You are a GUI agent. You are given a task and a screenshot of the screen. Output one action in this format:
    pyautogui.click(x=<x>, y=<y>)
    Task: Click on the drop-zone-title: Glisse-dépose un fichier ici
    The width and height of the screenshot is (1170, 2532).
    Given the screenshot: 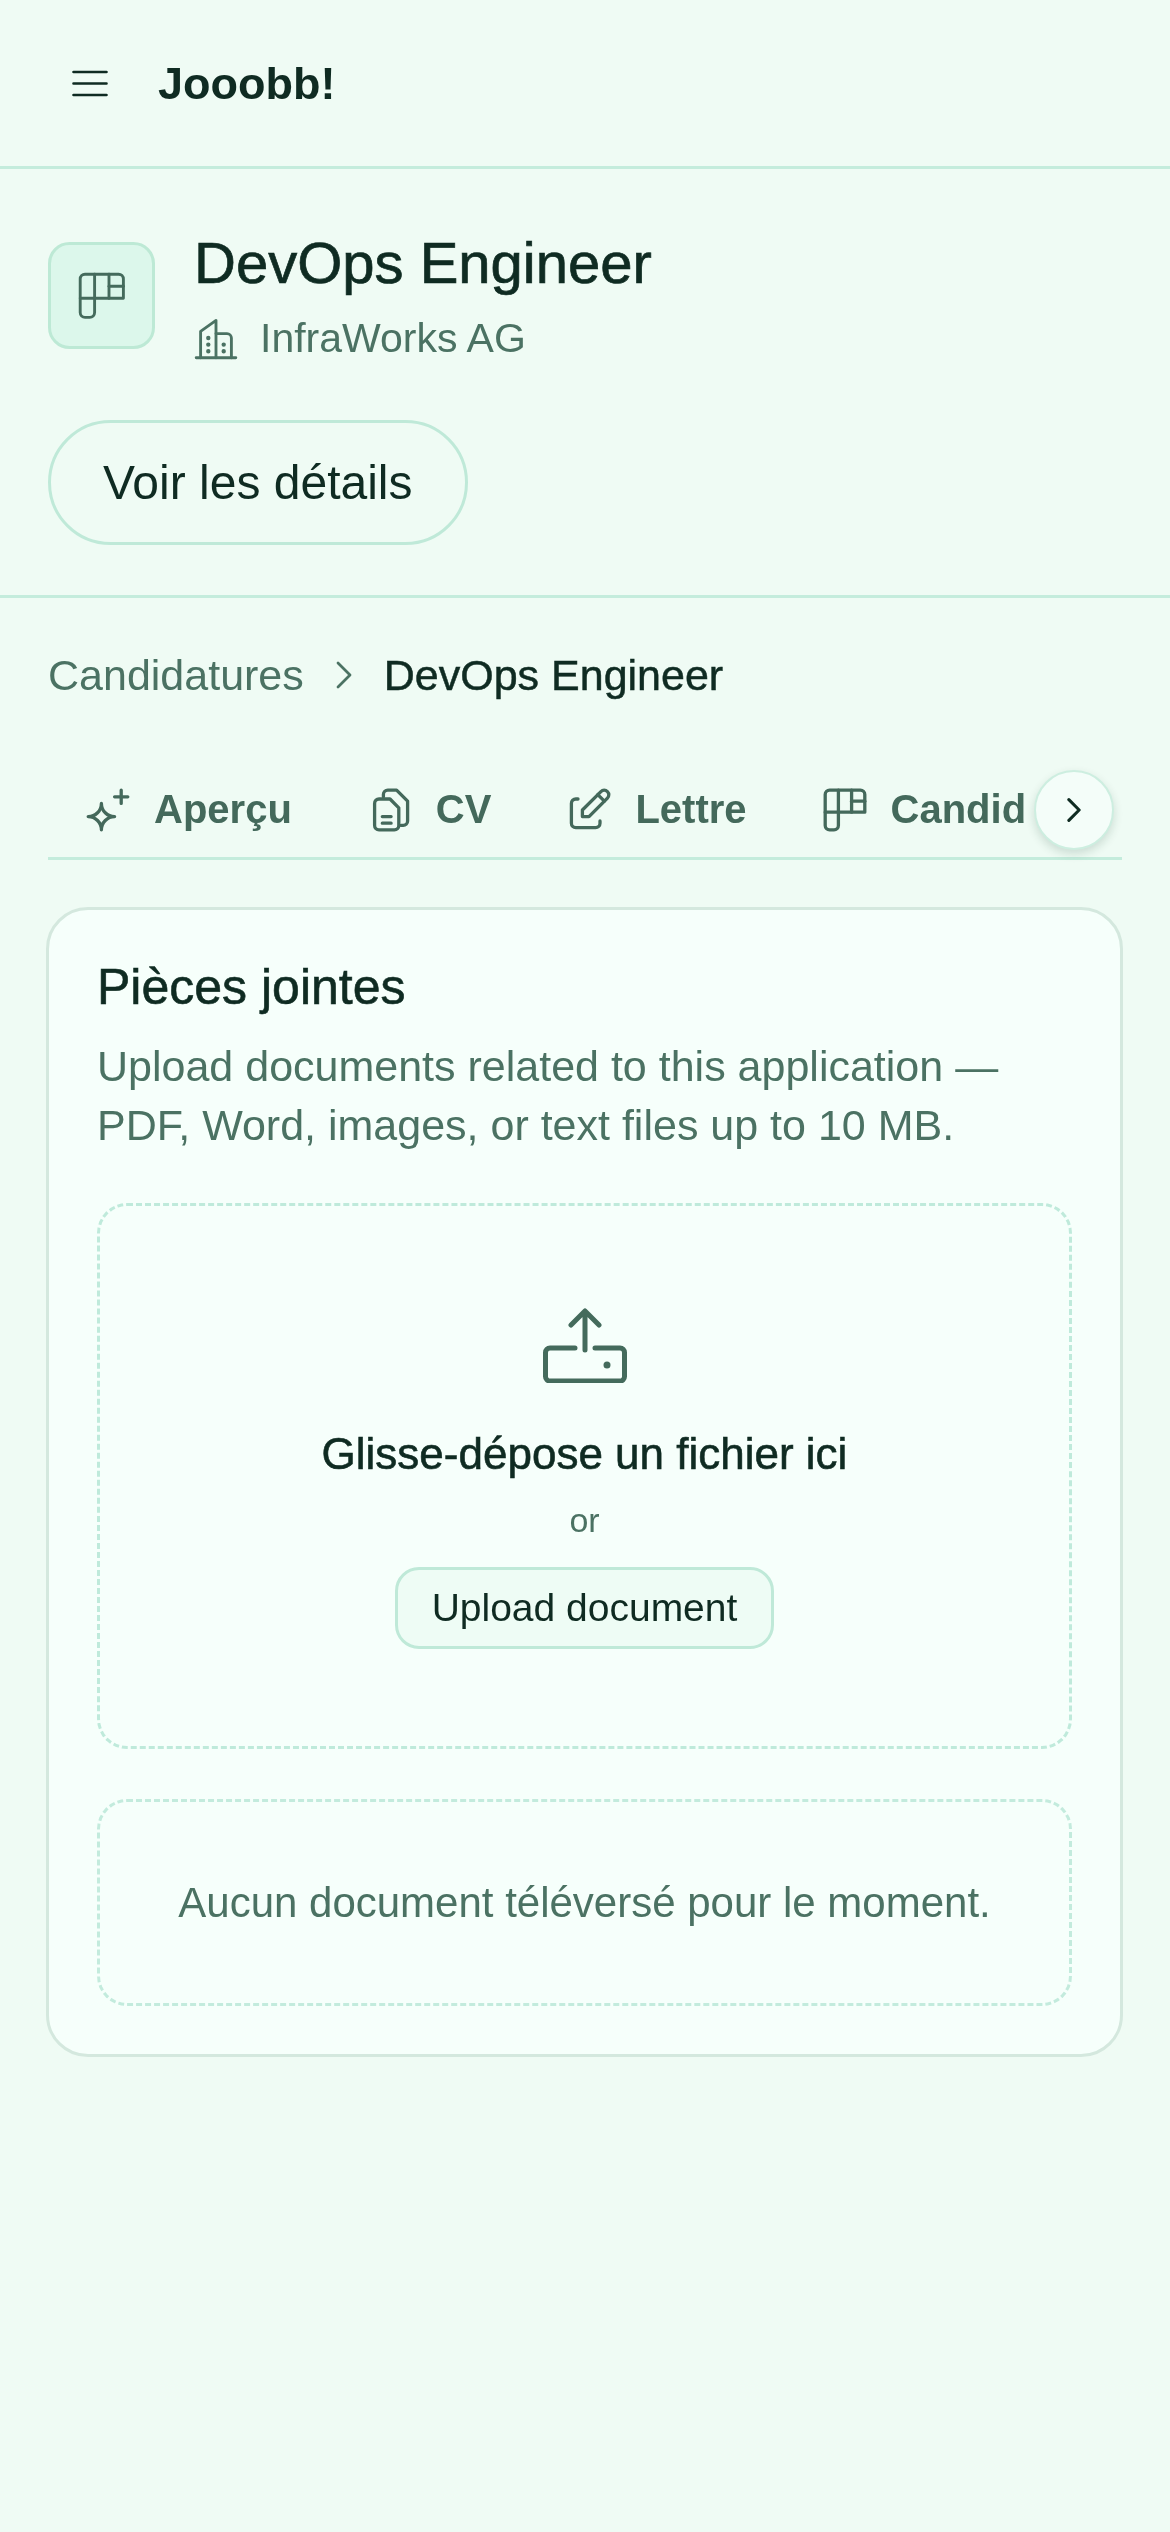 What is the action you would take?
    pyautogui.click(x=584, y=1454)
    